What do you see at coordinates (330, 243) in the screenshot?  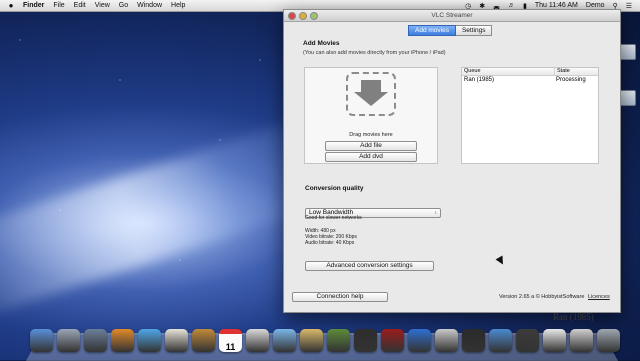 I see `quality-audio-bitrate: Audio bitrate: 40 Kbps` at bounding box center [330, 243].